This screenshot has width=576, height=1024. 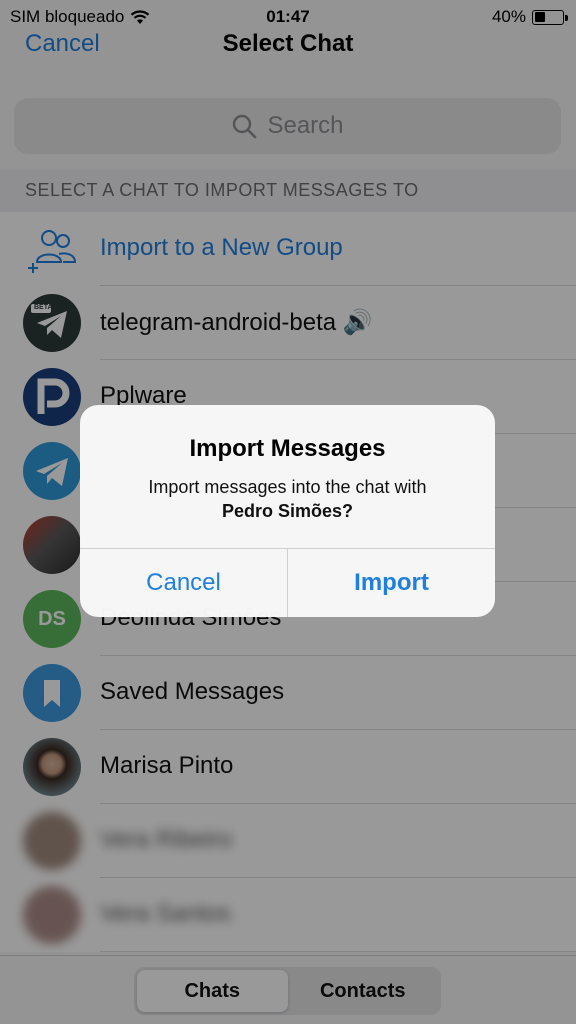 I want to click on alert-title: Import Messages, so click(x=287, y=448).